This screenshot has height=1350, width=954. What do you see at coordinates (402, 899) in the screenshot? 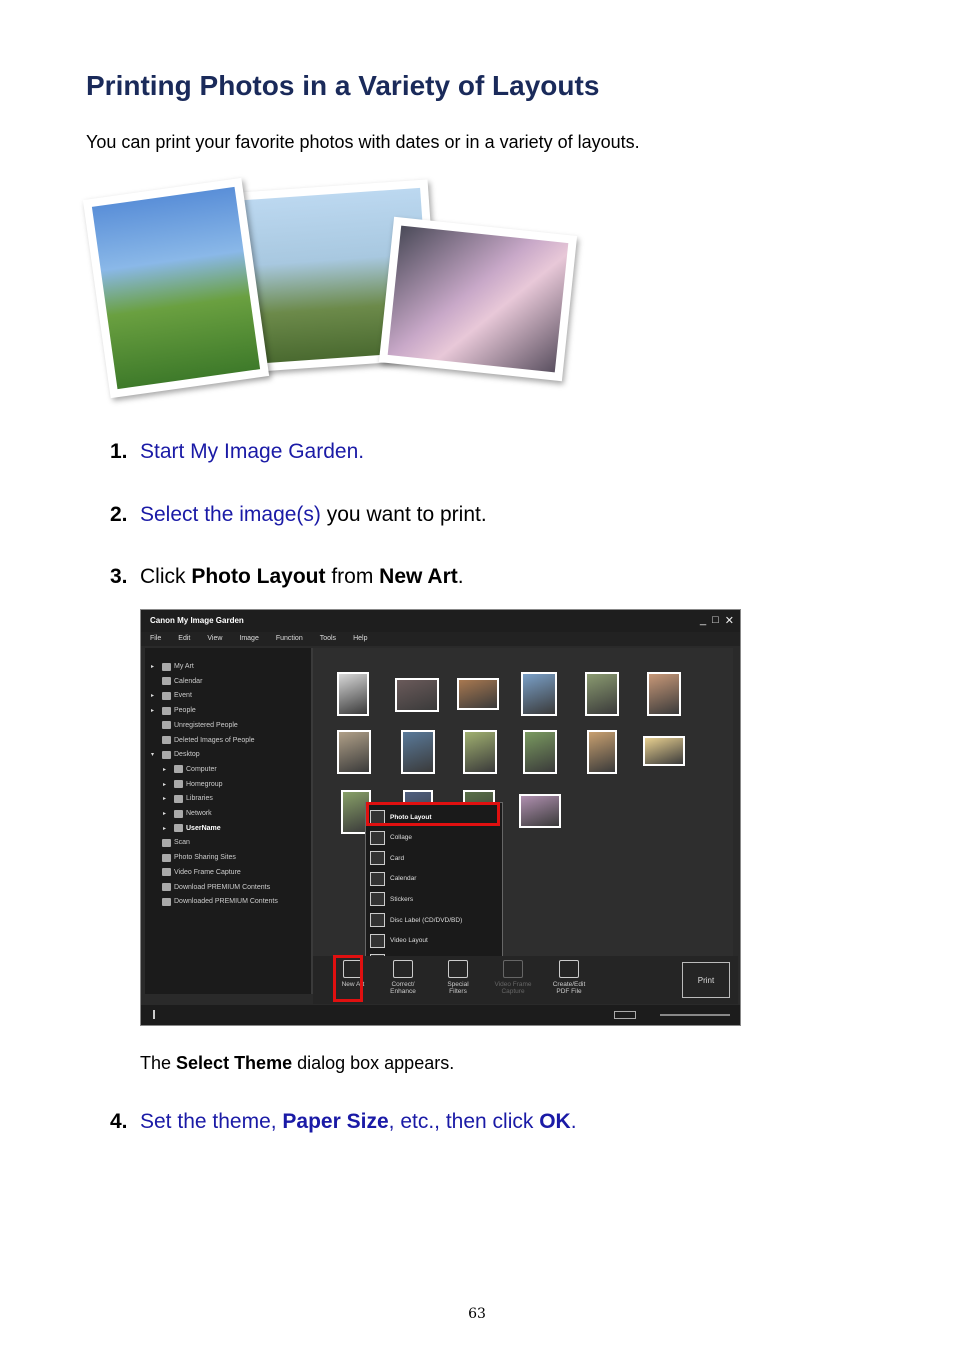
I see `dropdown-item-label: Stickers` at bounding box center [402, 899].